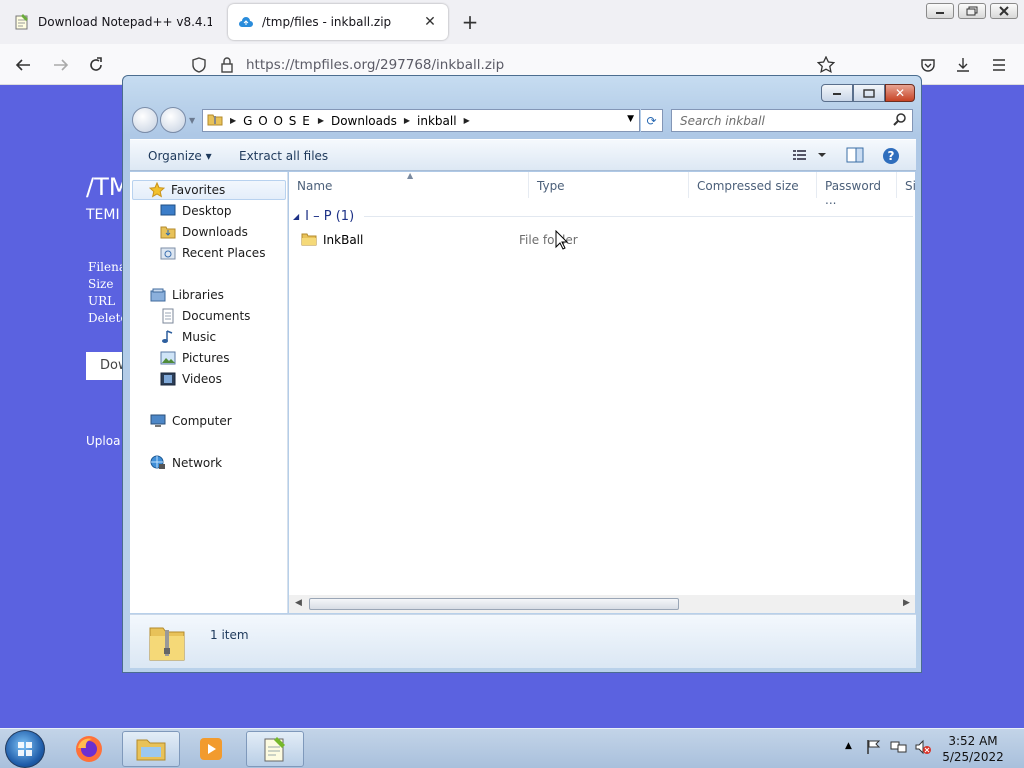  Describe the element at coordinates (103, 215) in the screenshot. I see `page-subtitle: TEMI` at that location.